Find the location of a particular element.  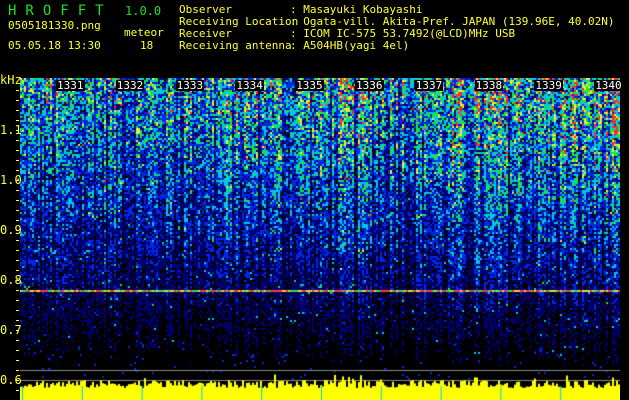

x-tick-label: 1333 is located at coordinates (190, 85).